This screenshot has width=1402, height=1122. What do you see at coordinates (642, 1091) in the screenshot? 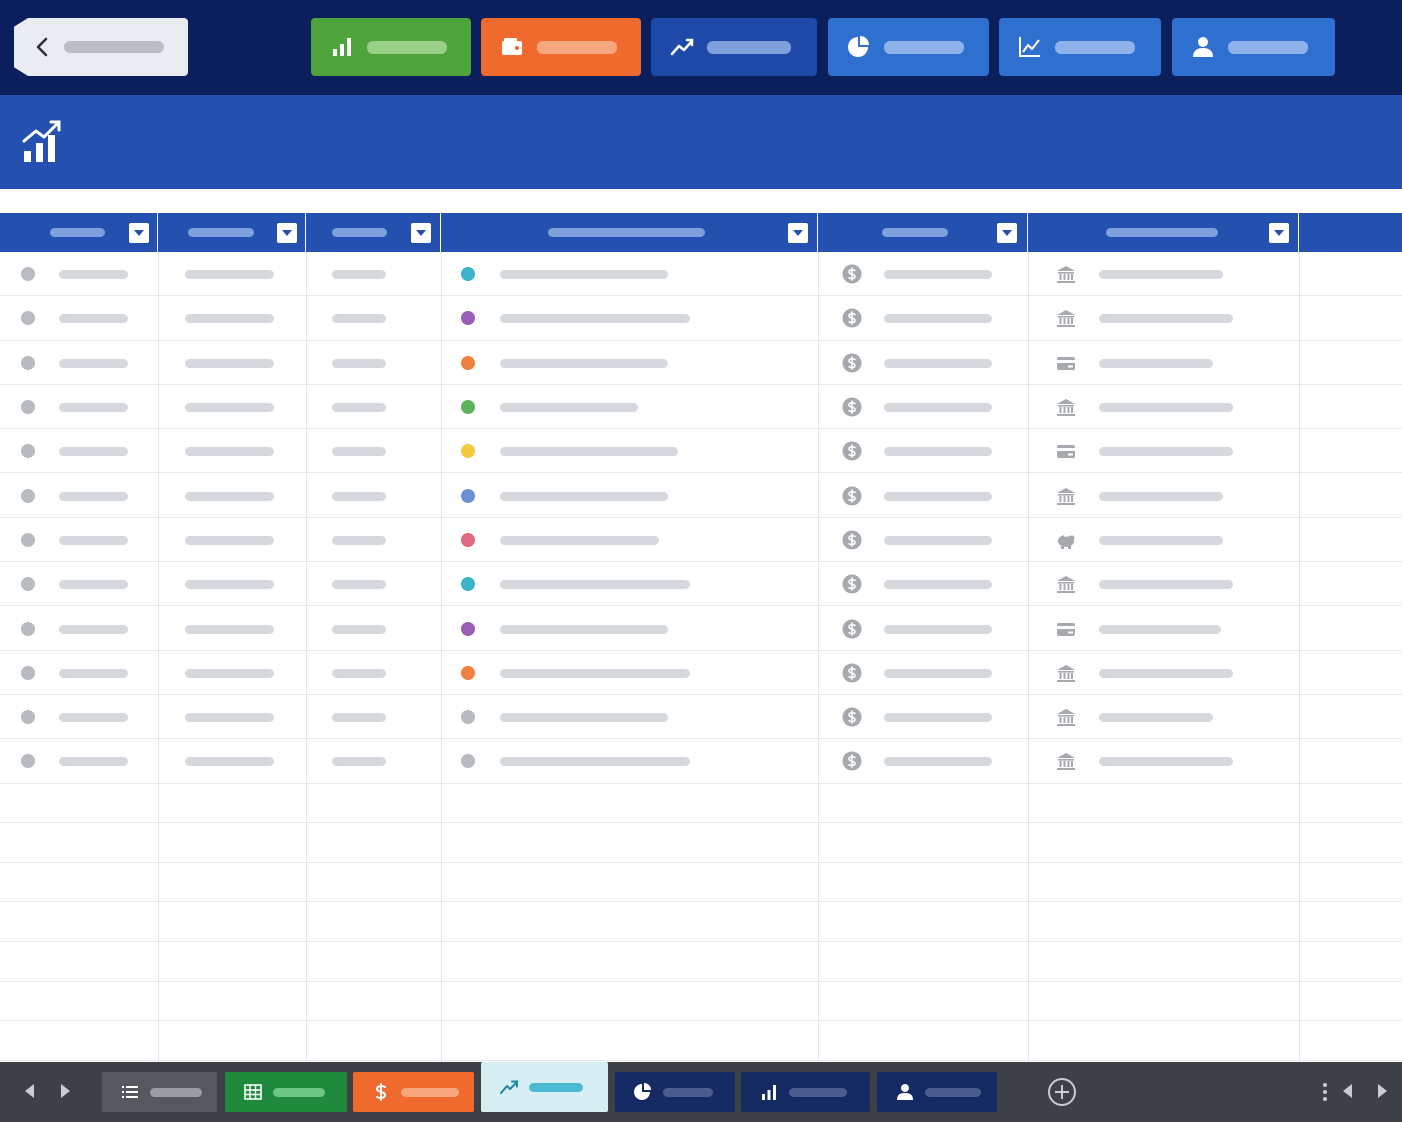
I see `pie-chart-icon` at bounding box center [642, 1091].